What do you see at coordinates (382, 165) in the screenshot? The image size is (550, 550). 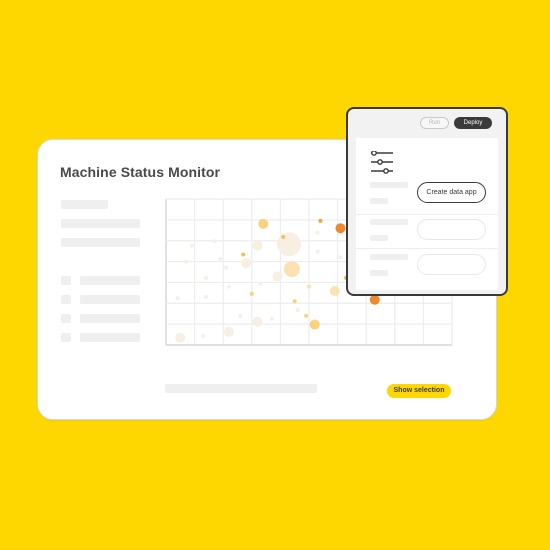 I see `sliders-icon` at bounding box center [382, 165].